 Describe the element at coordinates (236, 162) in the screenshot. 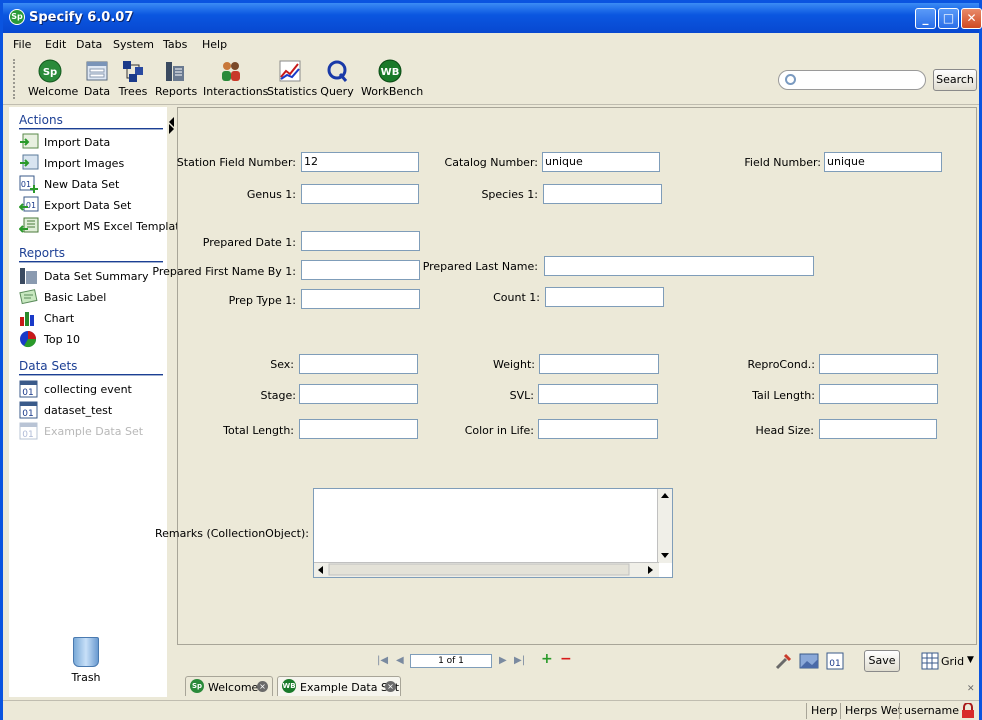

I see `station-field-number-label: Station Field Number:` at that location.